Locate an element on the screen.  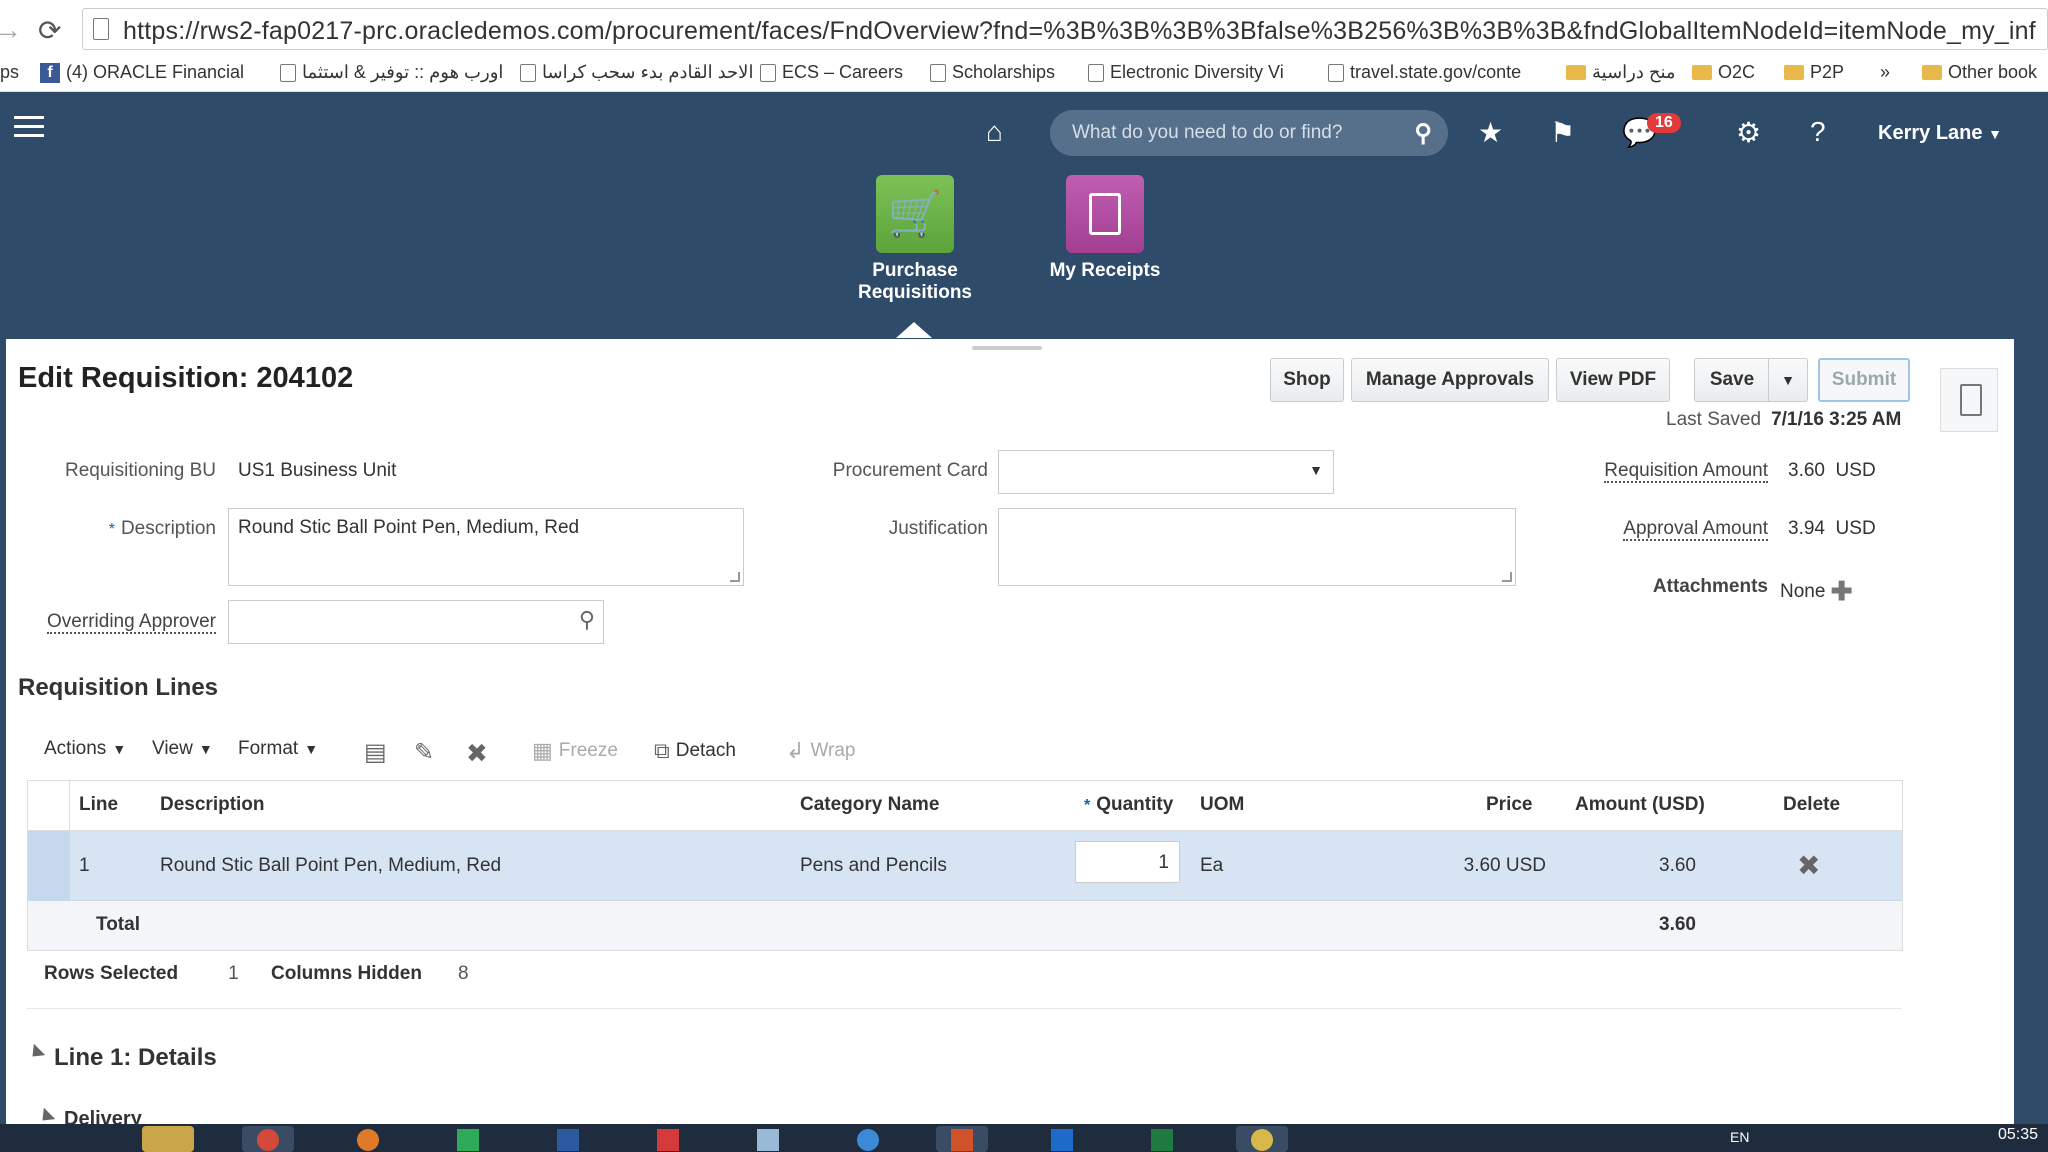
splitter-handle is located at coordinates (1007, 348).